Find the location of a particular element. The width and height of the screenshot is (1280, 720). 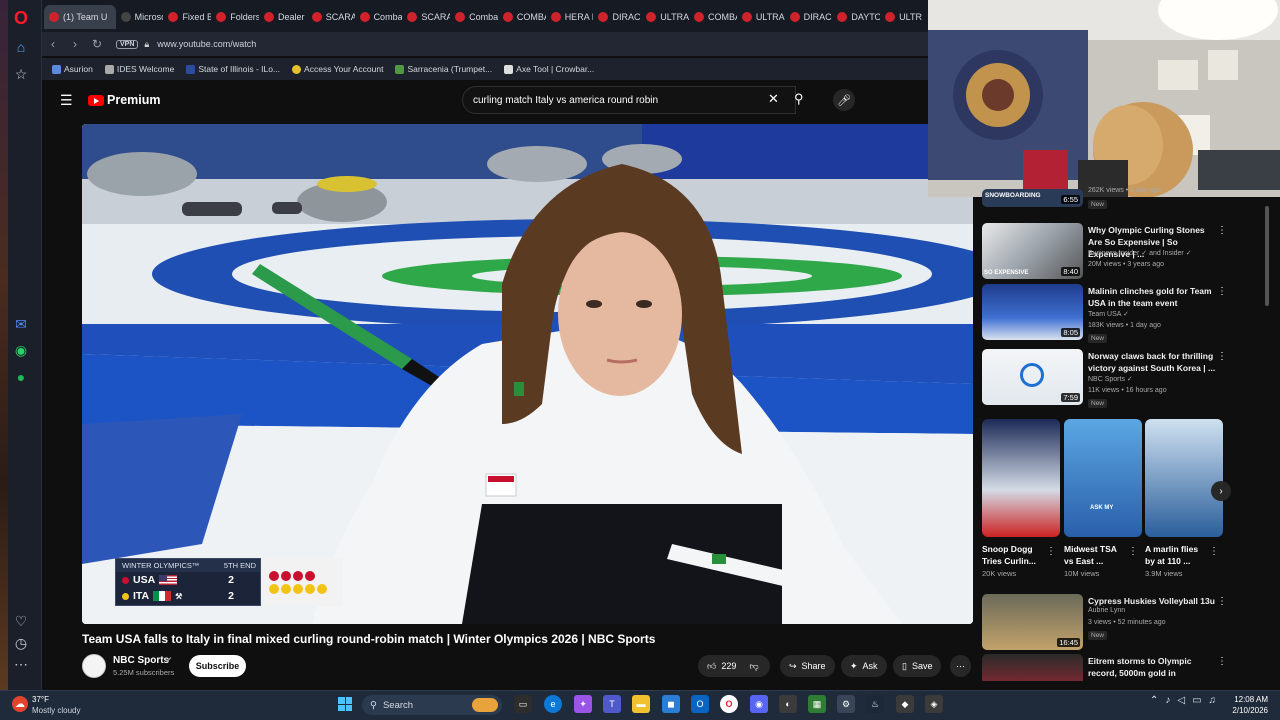

app-icon: ◆ is located at coordinates (905, 704).